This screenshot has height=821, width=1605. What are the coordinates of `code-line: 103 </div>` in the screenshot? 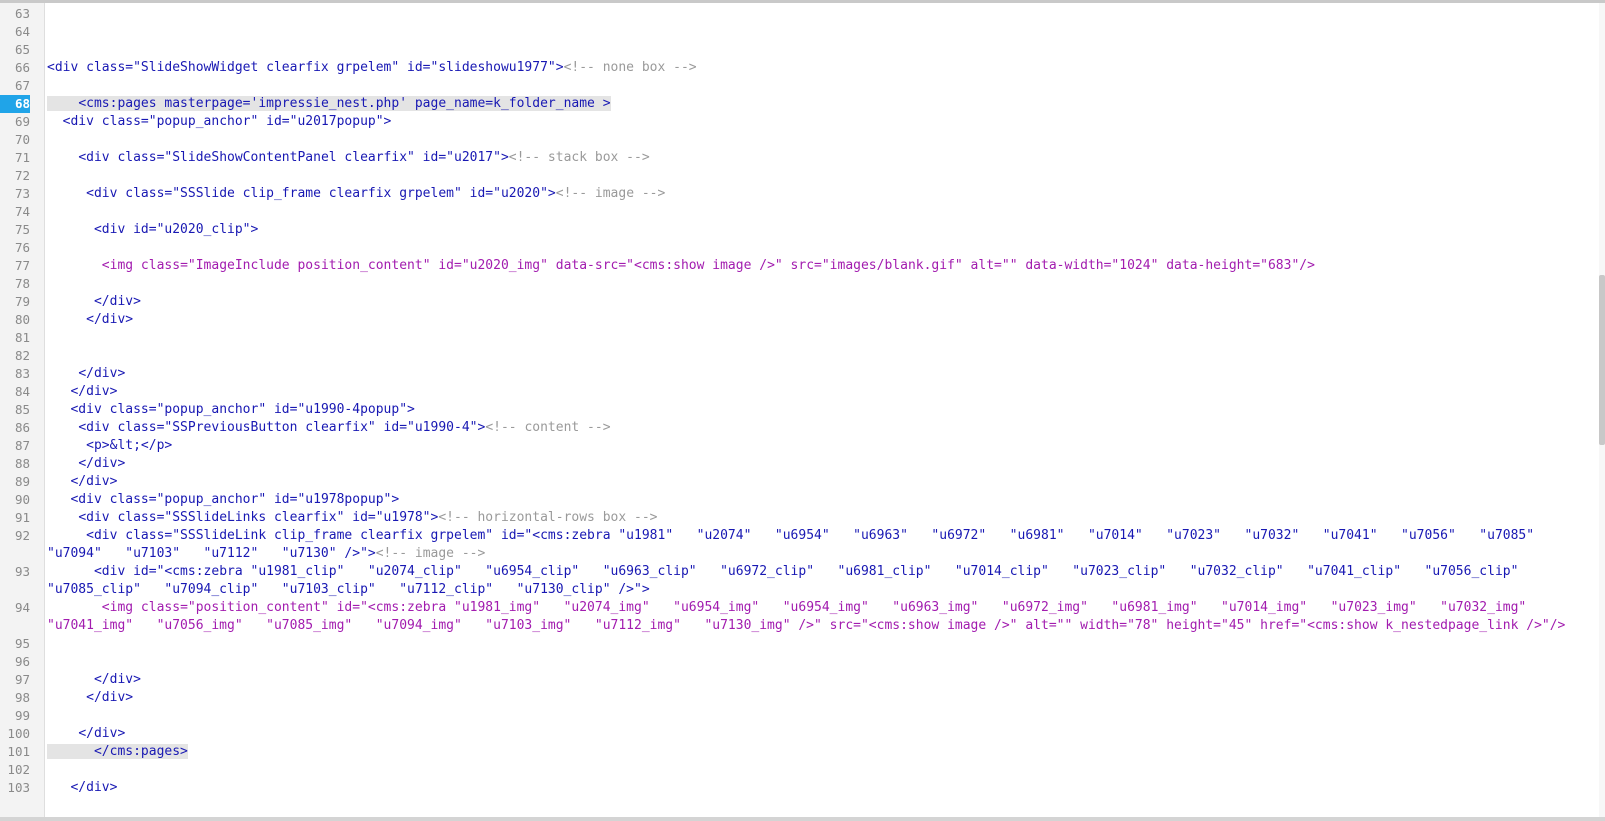 It's located at (800, 788).